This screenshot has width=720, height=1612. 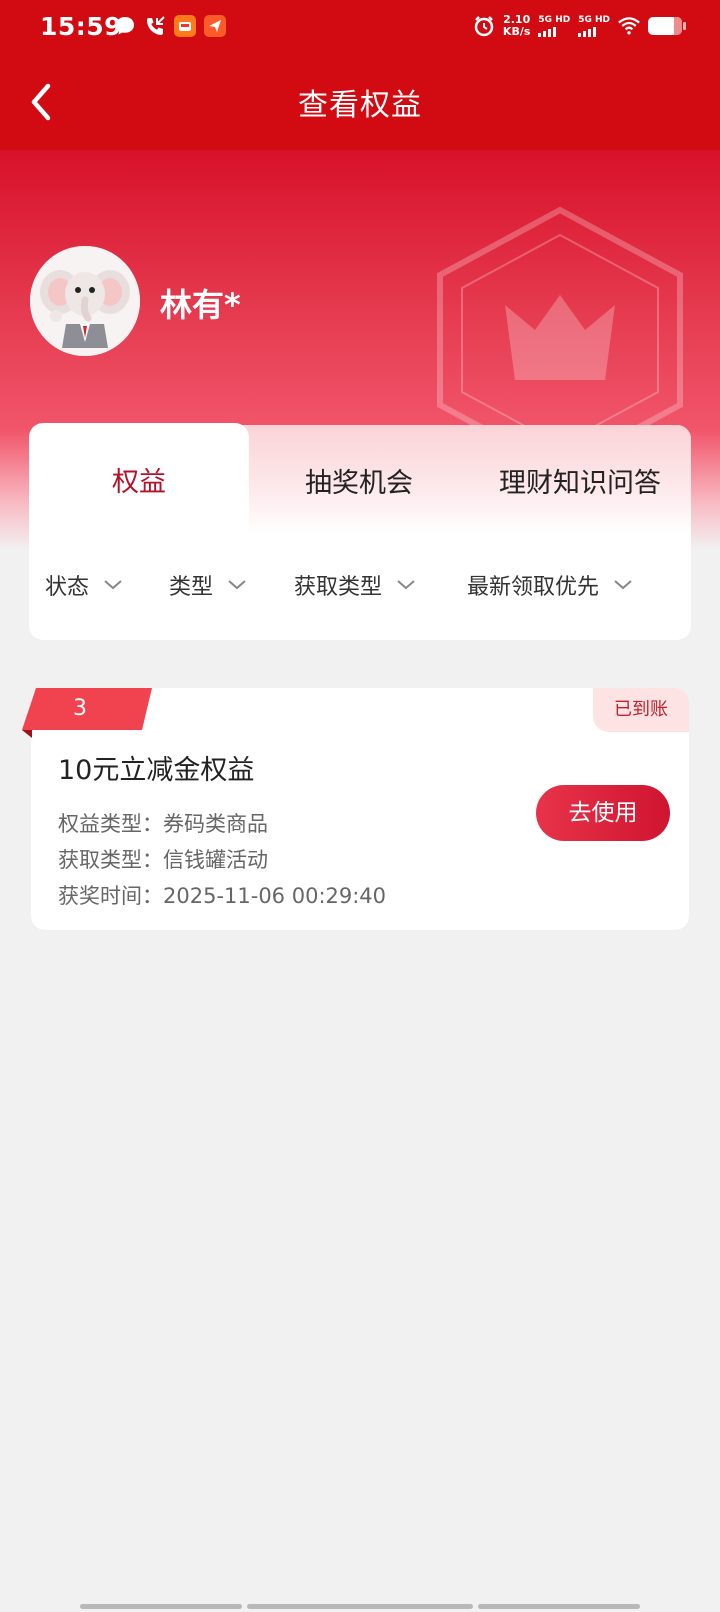 I want to click on elephant-mascot-icon, so click(x=85, y=301).